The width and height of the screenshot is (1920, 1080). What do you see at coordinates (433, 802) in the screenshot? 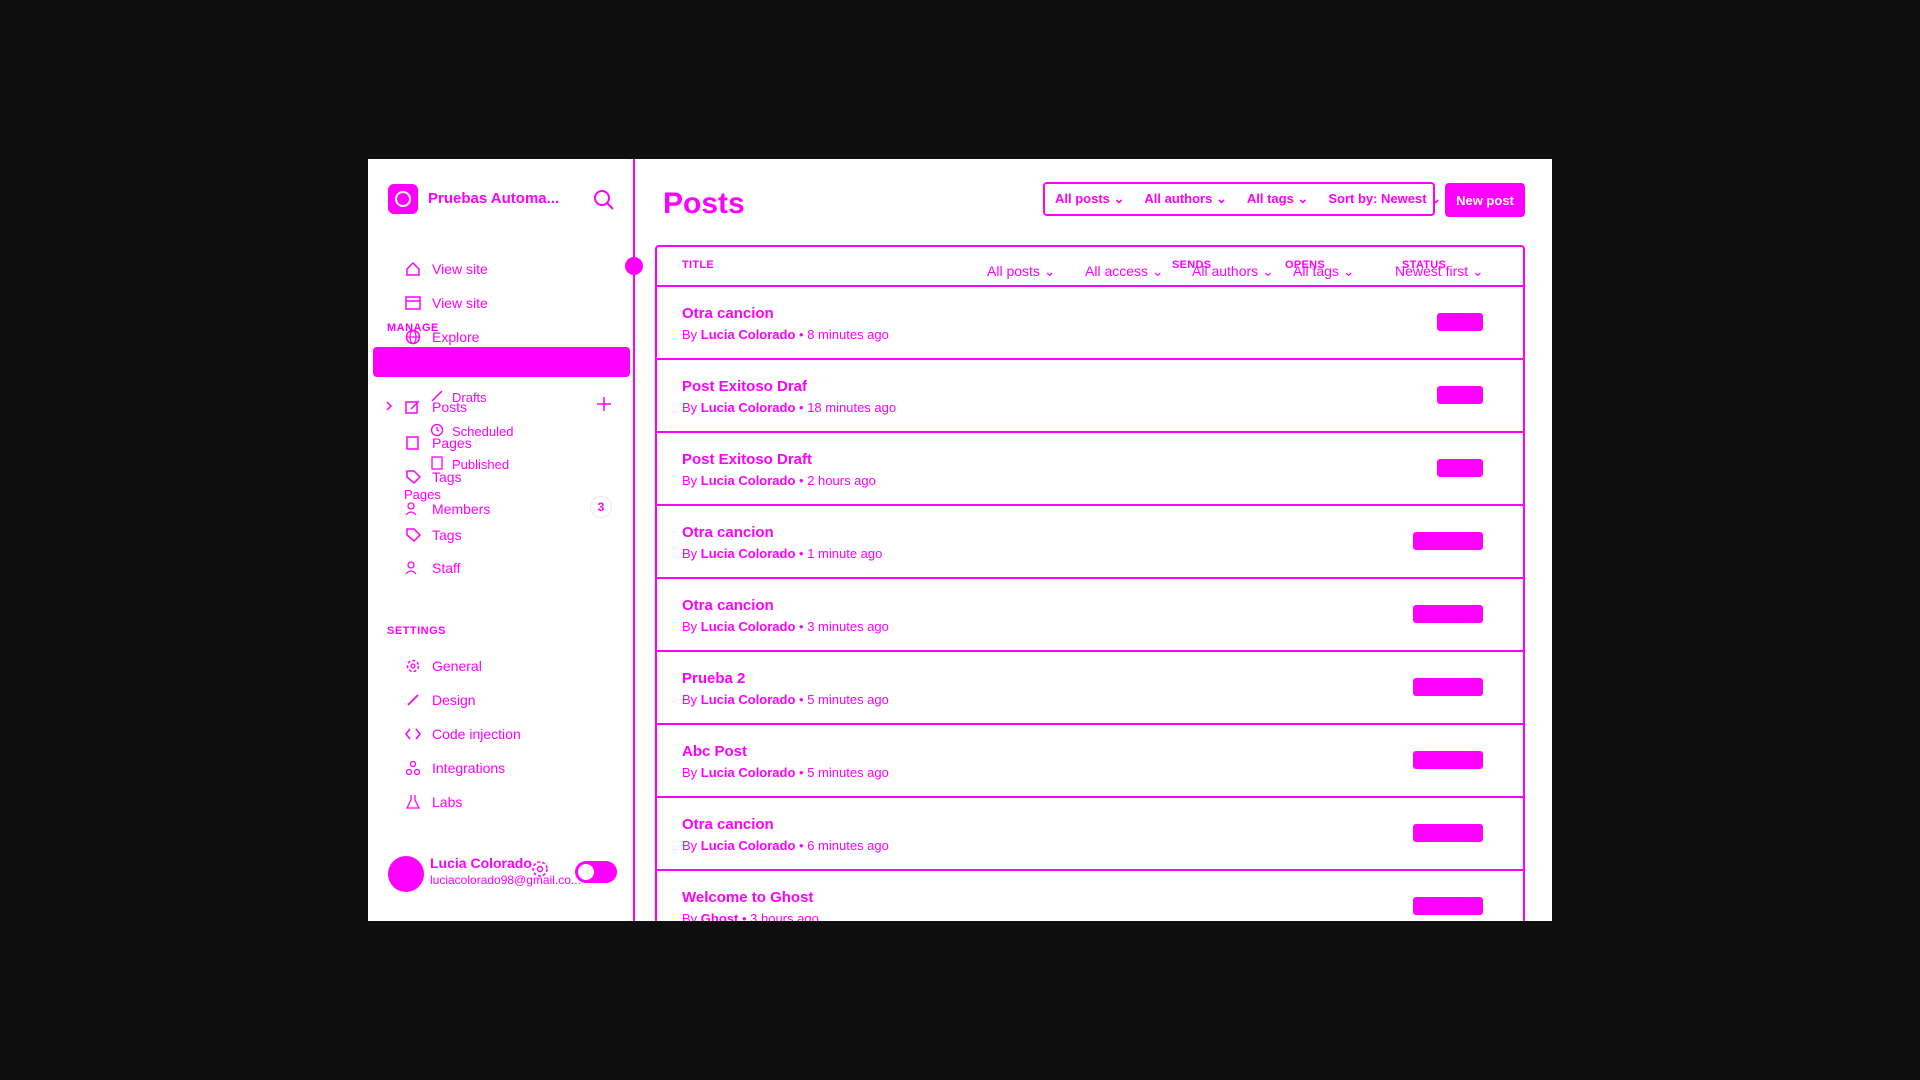
I see `sidebar-item-labs: Labs` at bounding box center [433, 802].